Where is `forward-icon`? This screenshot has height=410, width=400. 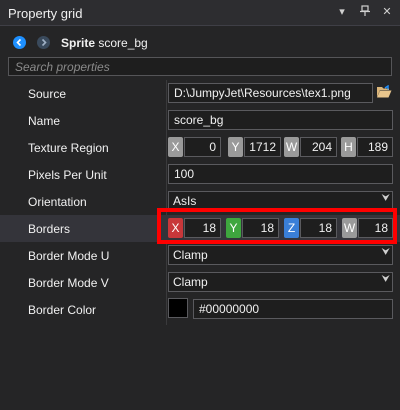
forward-icon is located at coordinates (43, 42).